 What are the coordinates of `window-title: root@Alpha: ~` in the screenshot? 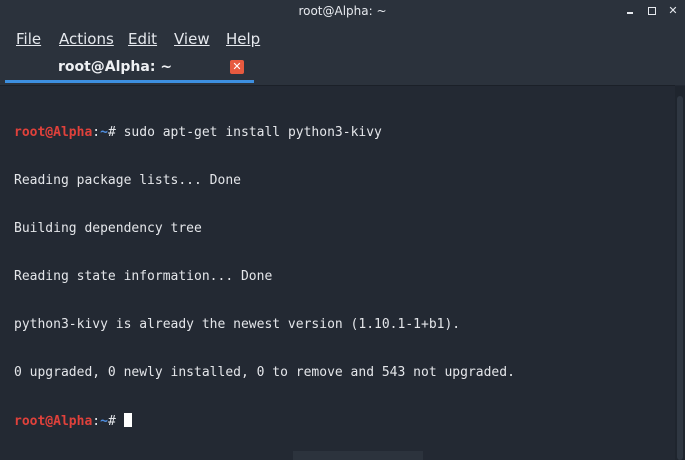 It's located at (342, 11).